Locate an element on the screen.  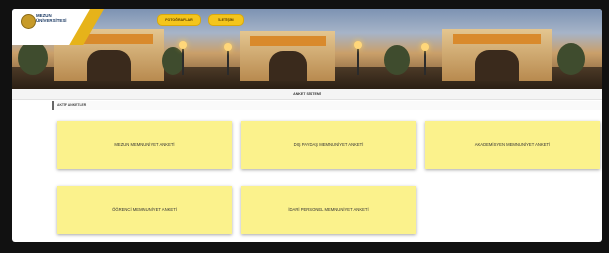
page-title: ANKET SİSTEMİ is located at coordinates (307, 94).